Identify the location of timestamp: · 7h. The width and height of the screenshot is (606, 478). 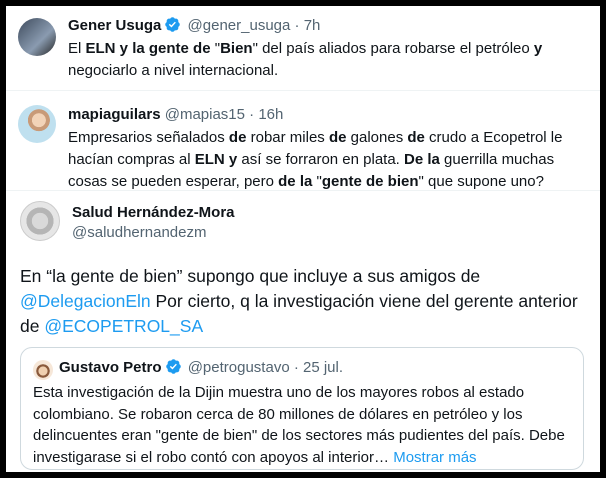
(308, 25).